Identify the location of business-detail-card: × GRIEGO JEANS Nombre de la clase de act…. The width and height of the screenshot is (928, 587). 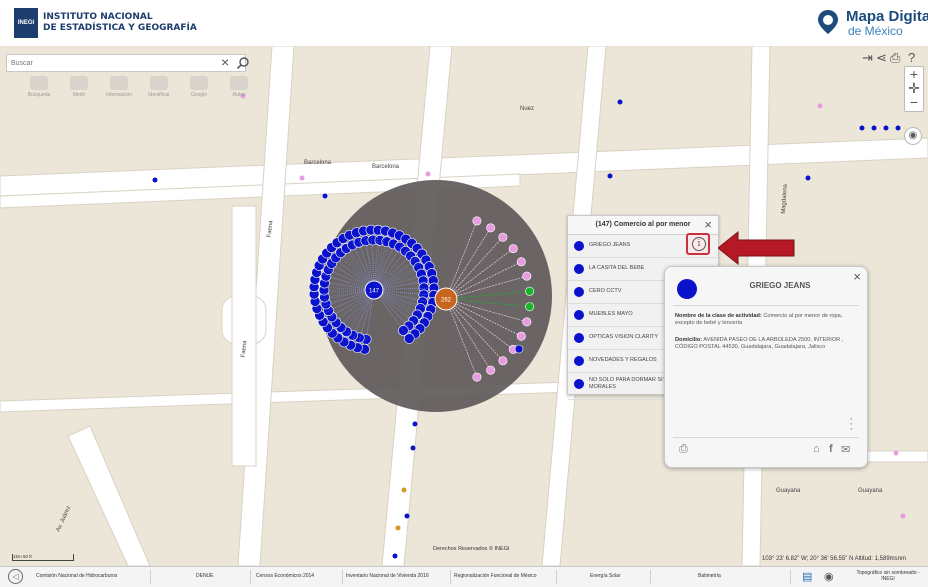
(766, 367).